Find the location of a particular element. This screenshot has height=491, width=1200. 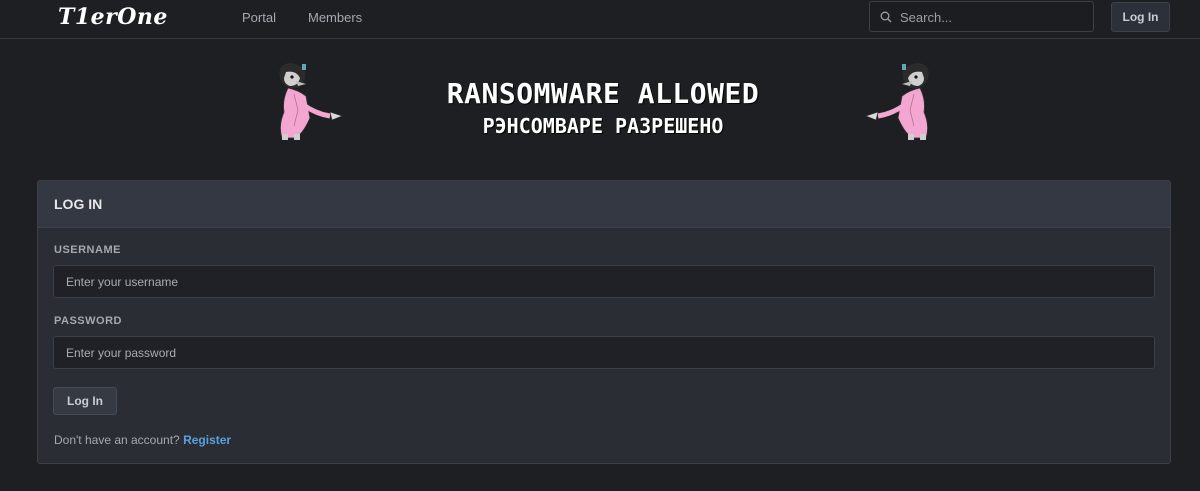

login-panel-title: LOG IN is located at coordinates (78, 204).